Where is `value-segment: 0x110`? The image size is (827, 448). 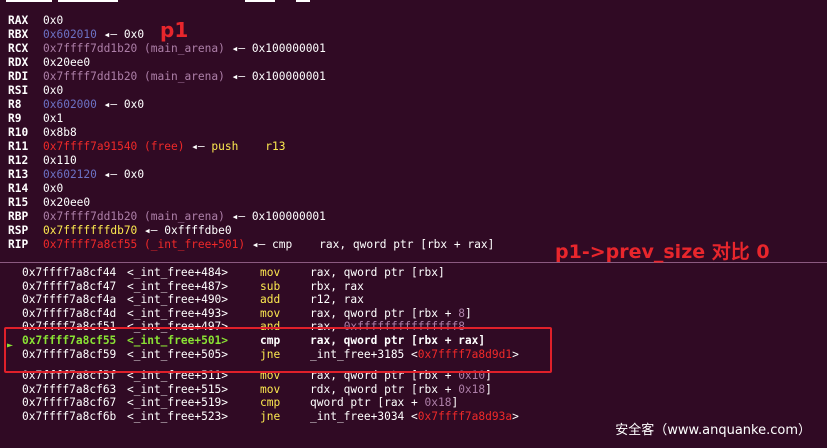
value-segment: 0x110 is located at coordinates (60, 160).